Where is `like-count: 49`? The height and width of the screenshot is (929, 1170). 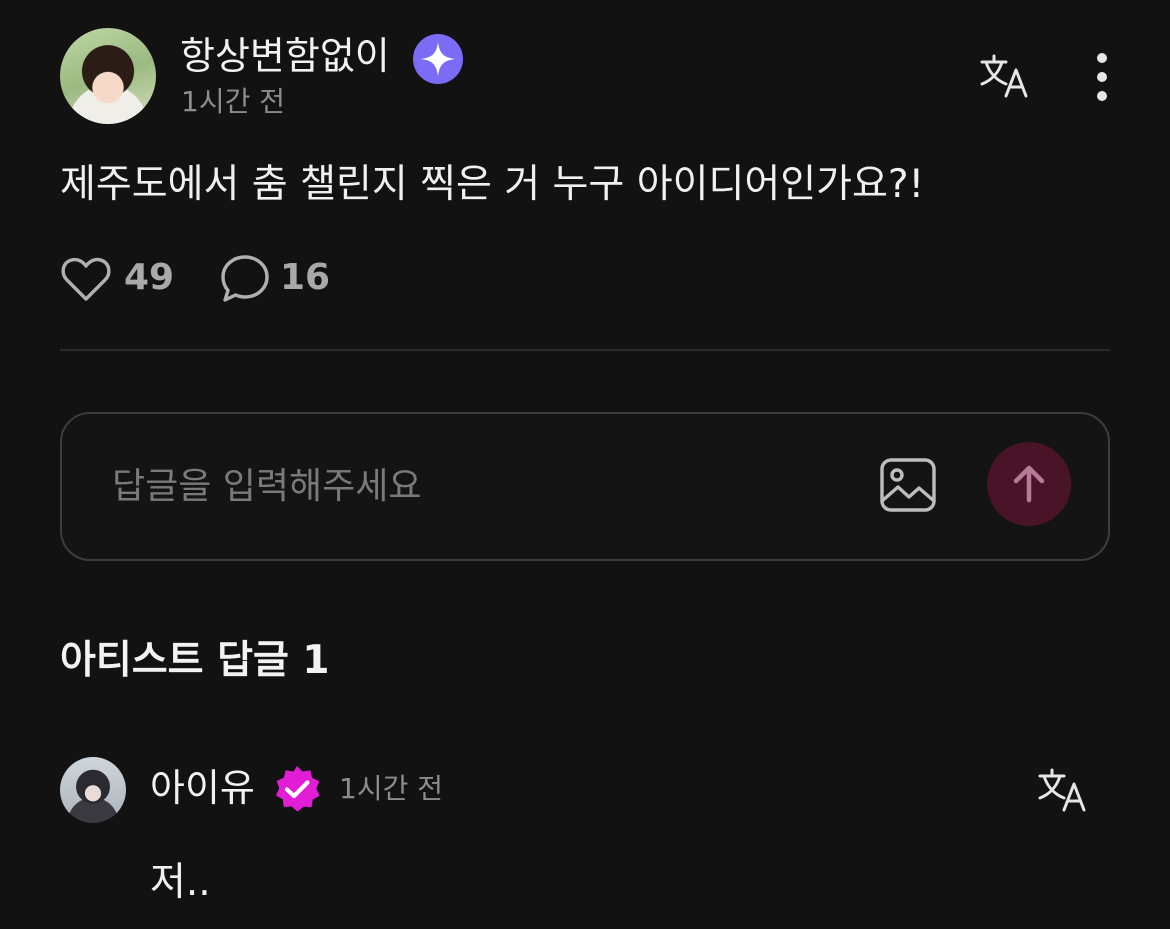 like-count: 49 is located at coordinates (149, 277).